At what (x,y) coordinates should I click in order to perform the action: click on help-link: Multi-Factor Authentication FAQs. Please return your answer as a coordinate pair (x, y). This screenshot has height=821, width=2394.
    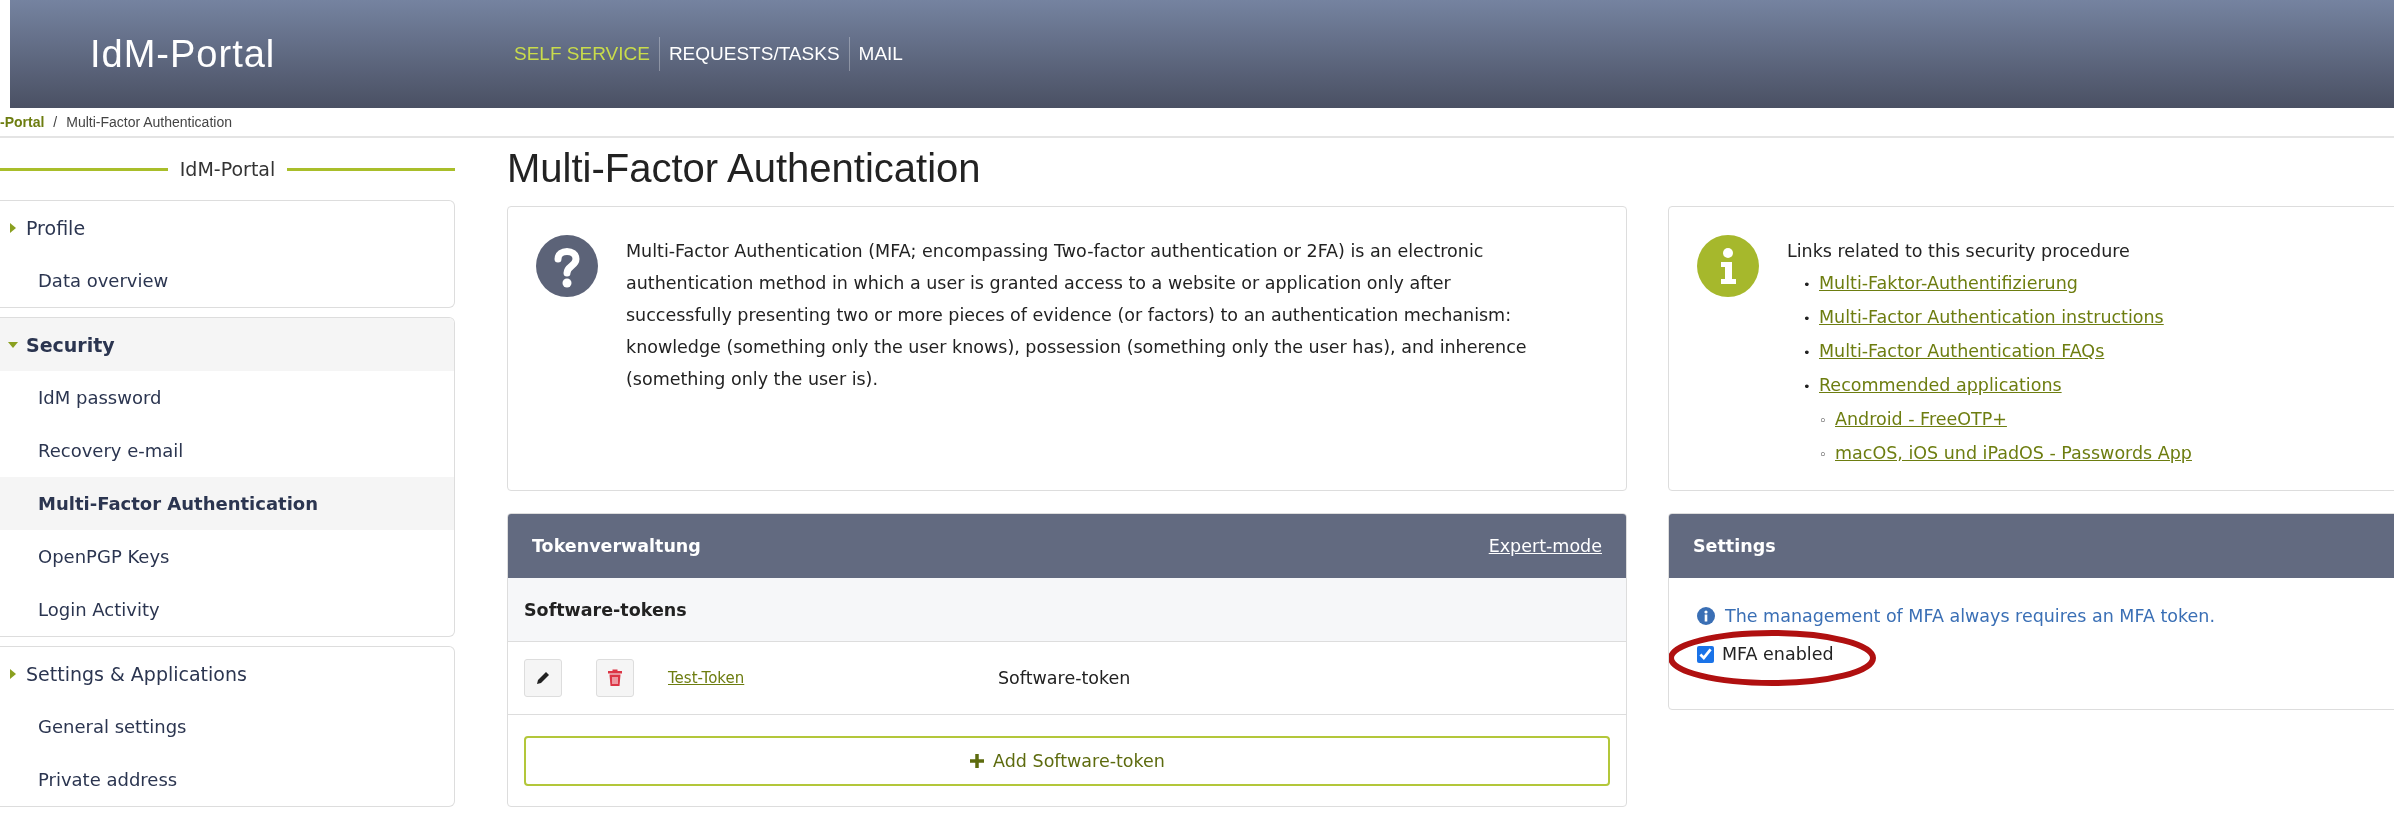
    Looking at the image, I should click on (1962, 351).